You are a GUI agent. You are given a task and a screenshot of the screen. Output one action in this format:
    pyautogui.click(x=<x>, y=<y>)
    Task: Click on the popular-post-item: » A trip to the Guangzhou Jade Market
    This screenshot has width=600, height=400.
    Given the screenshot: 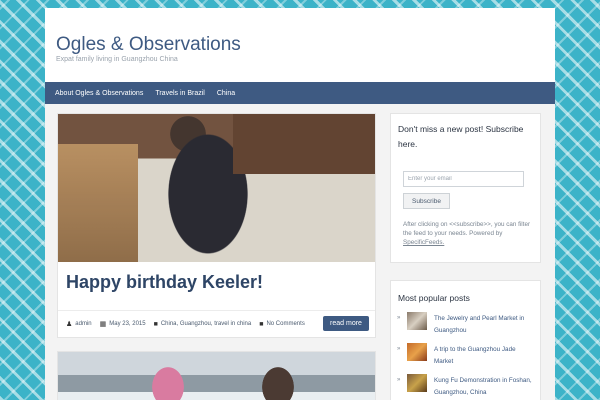 What is the action you would take?
    pyautogui.click(x=467, y=355)
    